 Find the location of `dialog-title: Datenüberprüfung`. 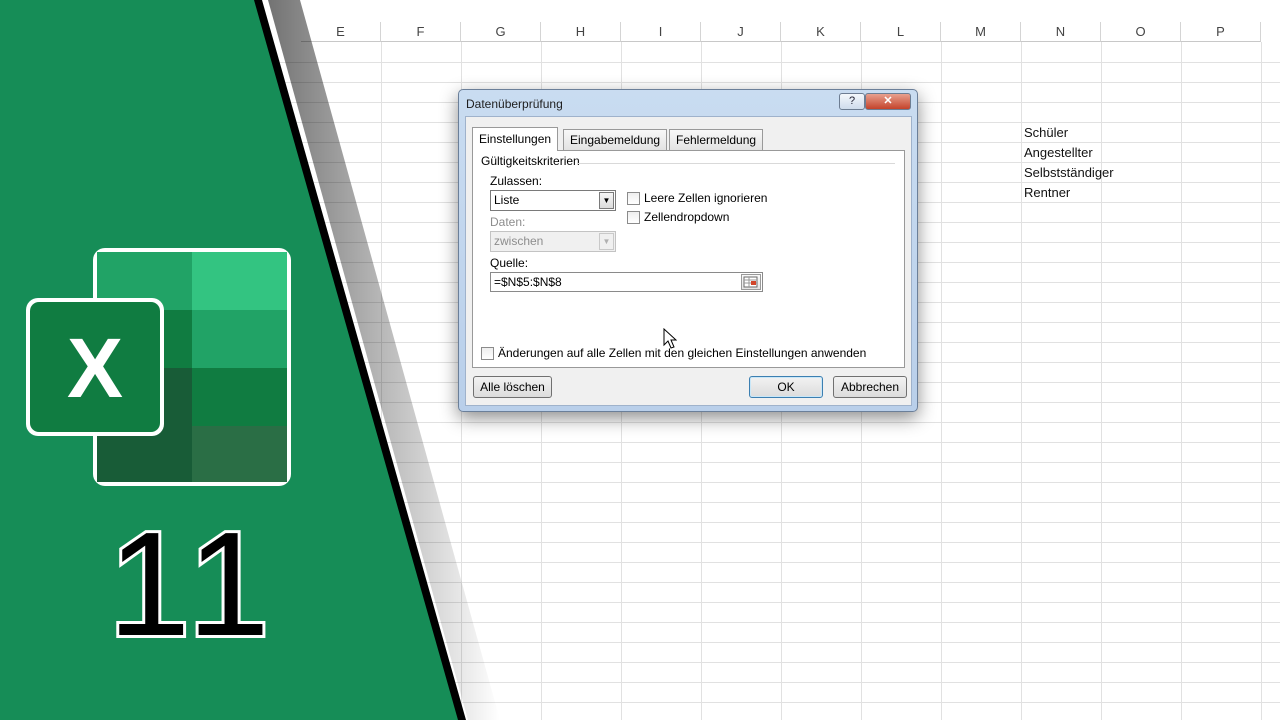

dialog-title: Datenüberprüfung is located at coordinates (514, 104).